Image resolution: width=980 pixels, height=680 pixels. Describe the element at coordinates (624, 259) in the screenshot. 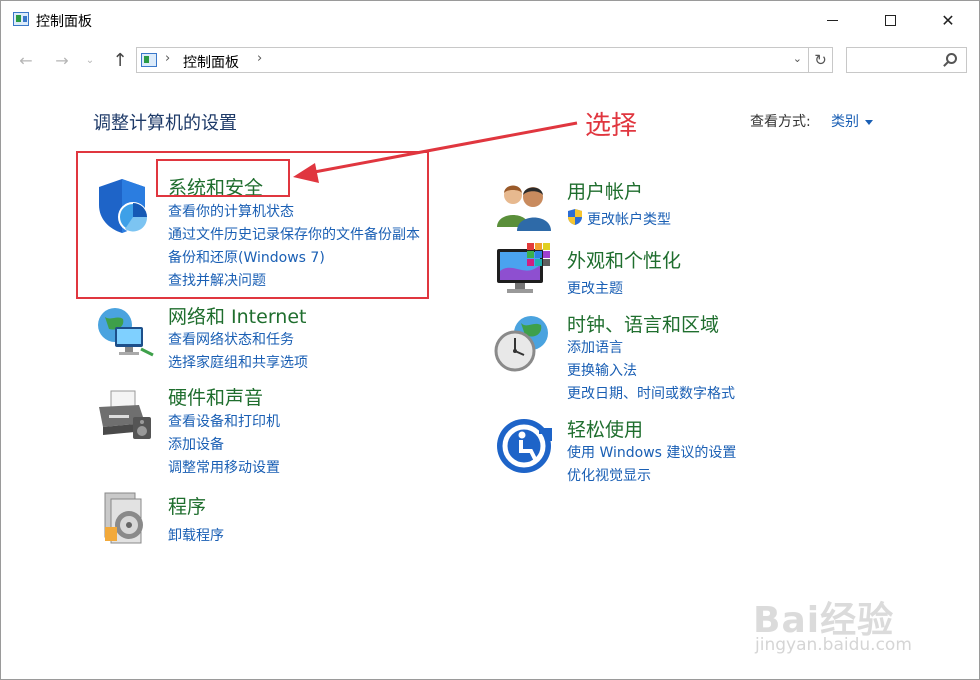

I see `category-appearance: 外观和个性化` at that location.